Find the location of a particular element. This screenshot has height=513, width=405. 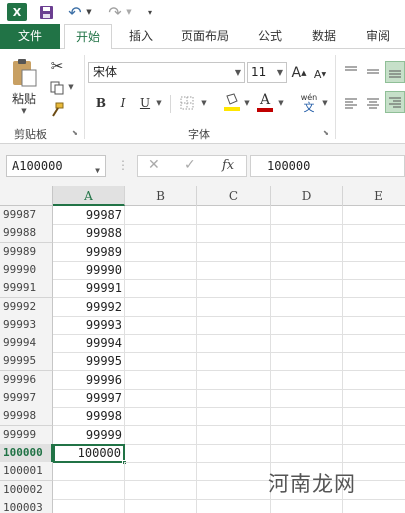

align-right-icon is located at coordinates (395, 102).